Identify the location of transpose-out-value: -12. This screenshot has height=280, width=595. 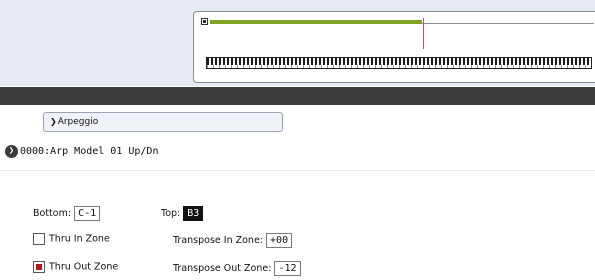
(287, 268).